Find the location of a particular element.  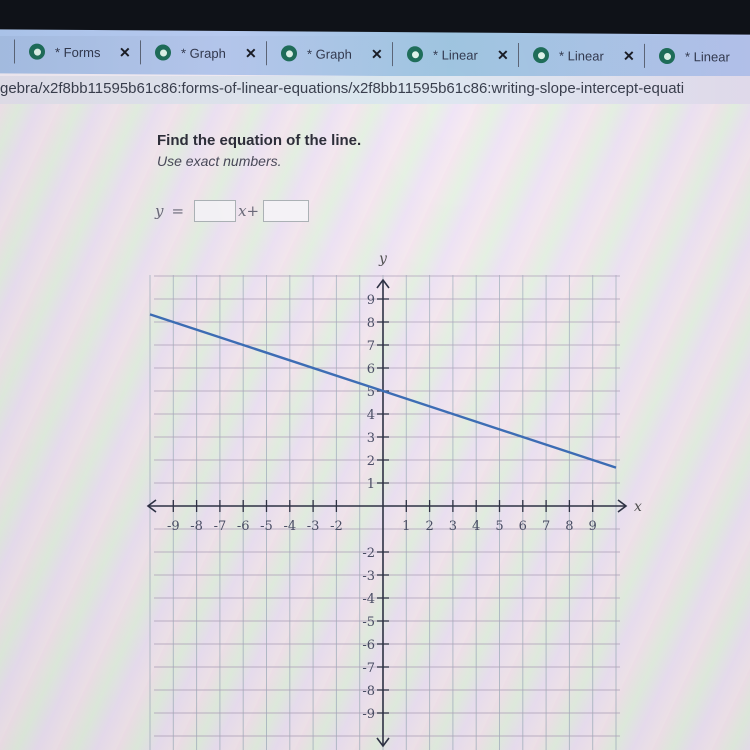

x-tick-label: 8 is located at coordinates (569, 526).